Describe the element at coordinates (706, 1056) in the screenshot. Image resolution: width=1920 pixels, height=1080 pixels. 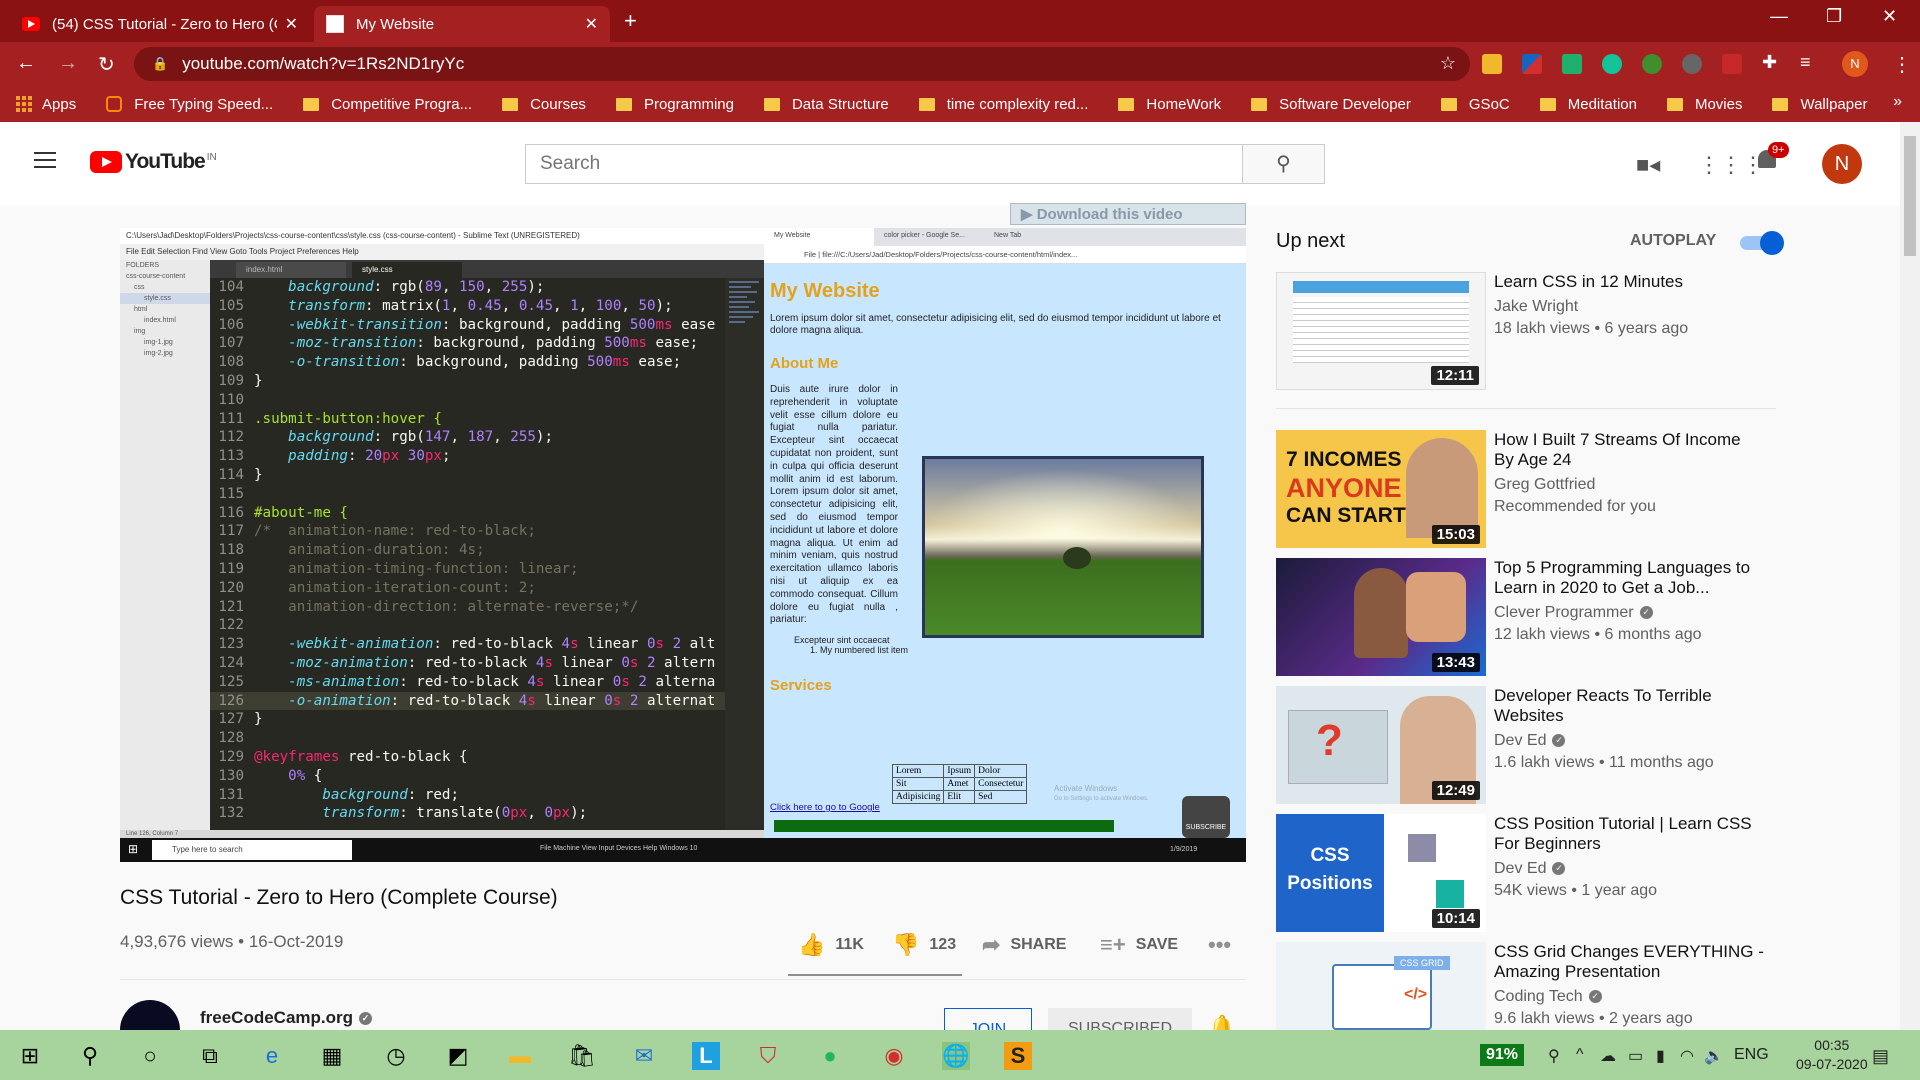
I see `app-l-icon: L` at that location.